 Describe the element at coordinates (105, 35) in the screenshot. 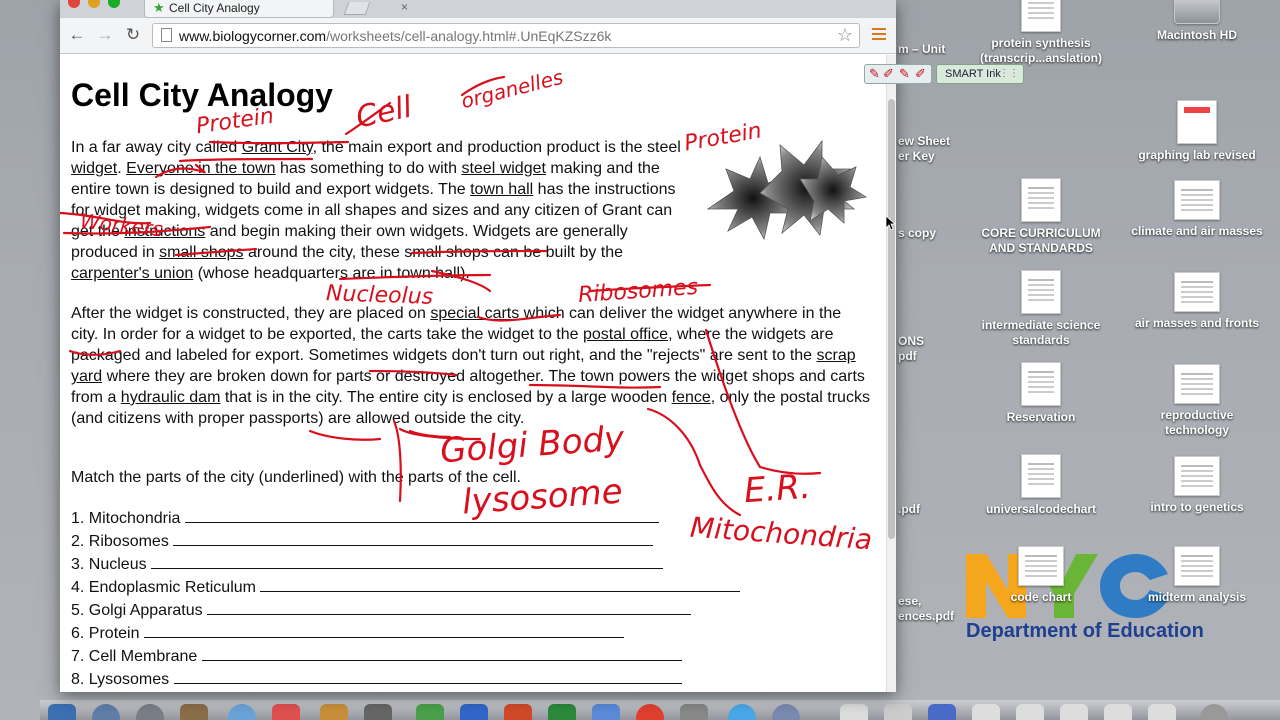

I see `forward-button: →` at that location.